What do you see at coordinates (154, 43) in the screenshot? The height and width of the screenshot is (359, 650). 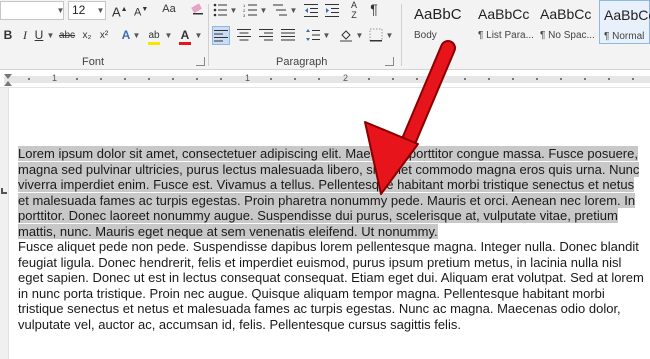 I see `highlight-color-bar` at bounding box center [154, 43].